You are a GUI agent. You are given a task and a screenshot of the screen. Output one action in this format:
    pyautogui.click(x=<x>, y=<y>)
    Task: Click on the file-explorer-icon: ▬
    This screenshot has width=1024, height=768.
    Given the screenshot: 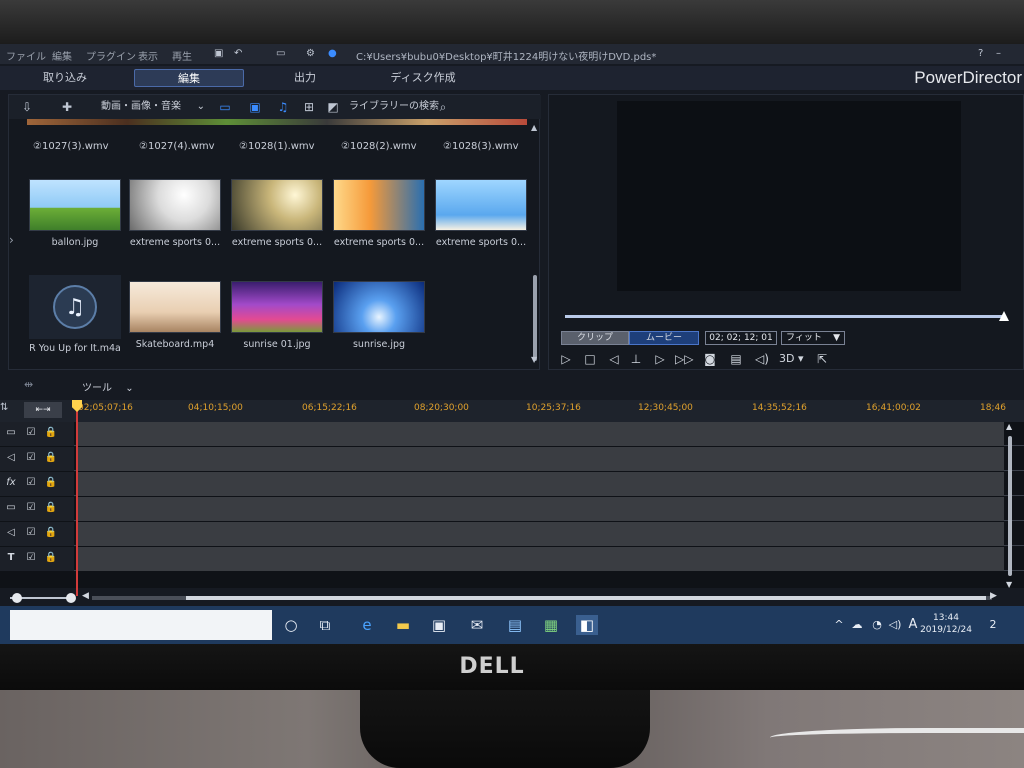 What is the action you would take?
    pyautogui.click(x=403, y=625)
    